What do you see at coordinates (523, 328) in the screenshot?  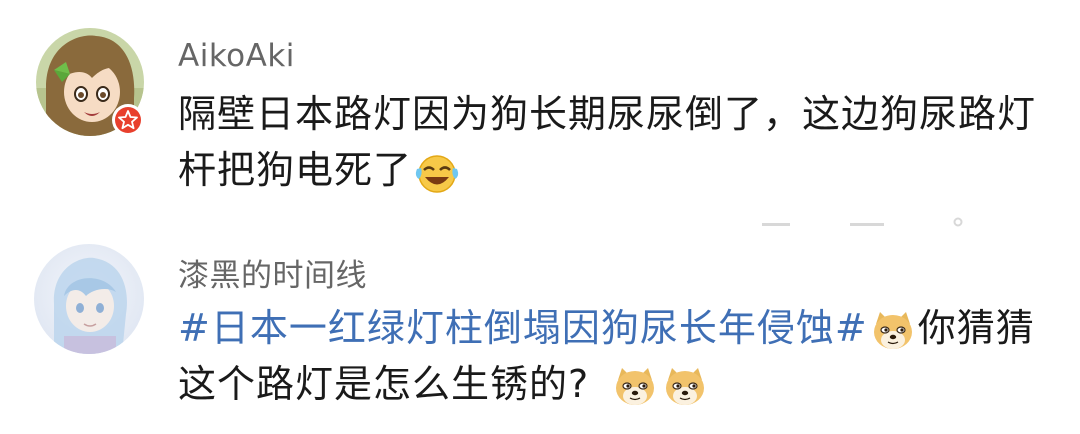 I see `topic-link: #日本一红绿灯柱倒塌因狗尿长年侵蚀#` at bounding box center [523, 328].